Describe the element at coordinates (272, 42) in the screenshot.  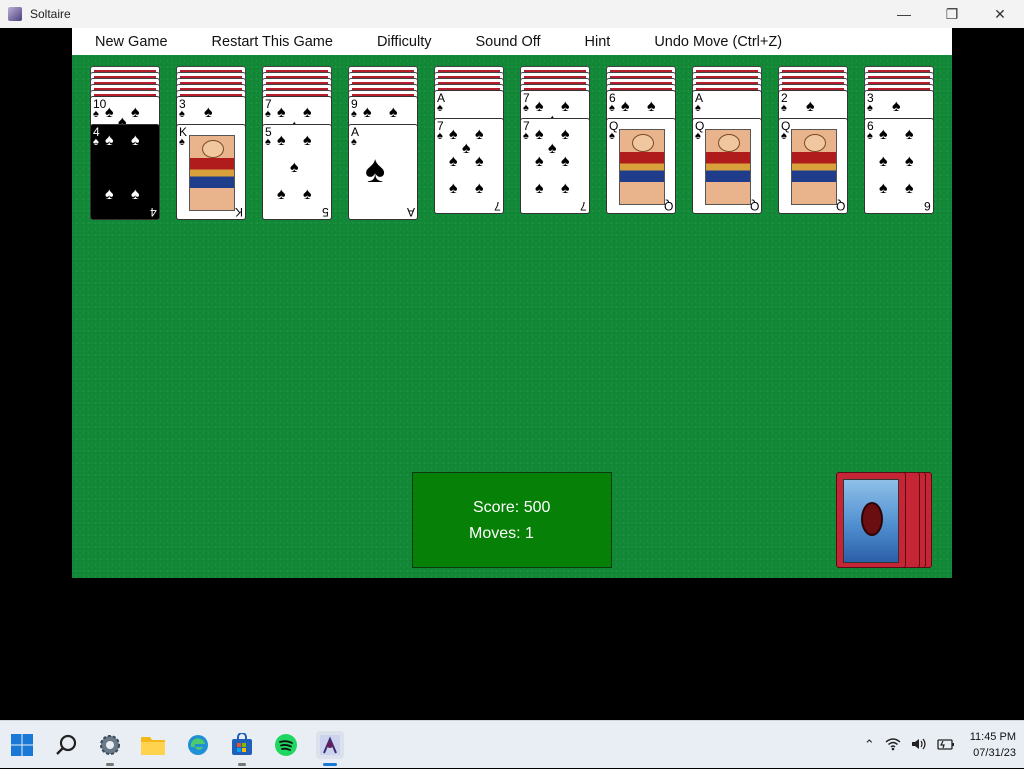
I see `menu-restart-game: Restart This Game` at that location.